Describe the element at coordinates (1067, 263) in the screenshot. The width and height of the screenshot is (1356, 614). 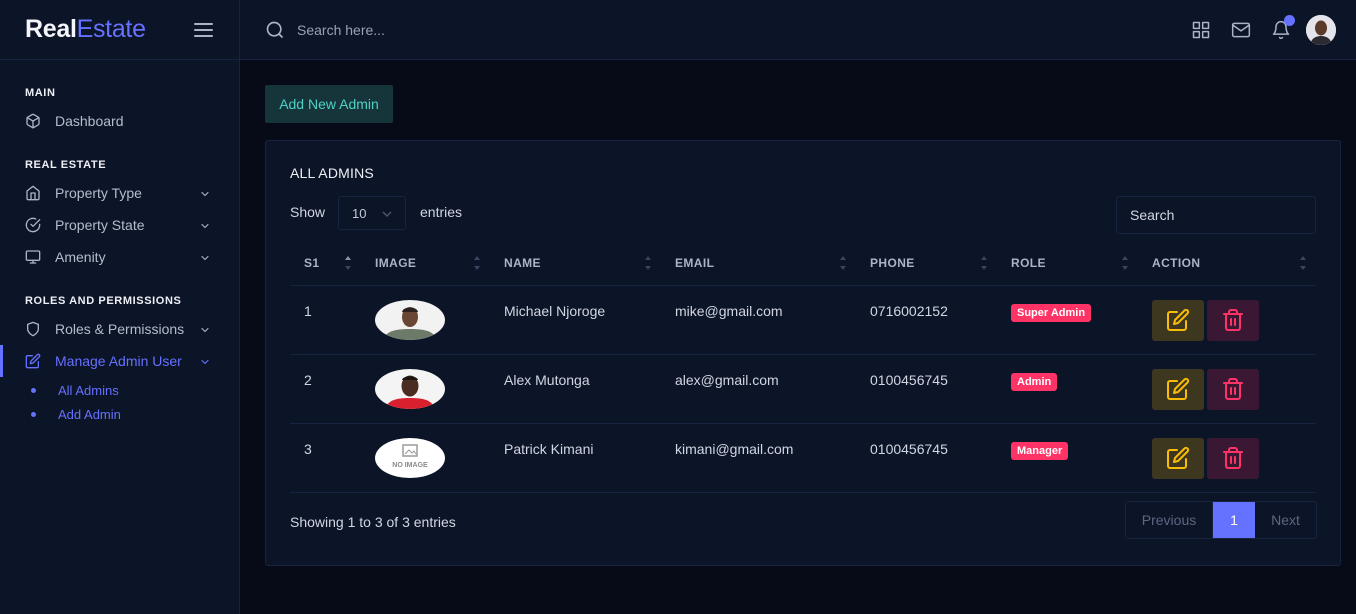
I see `column-header-role: ROLE` at that location.